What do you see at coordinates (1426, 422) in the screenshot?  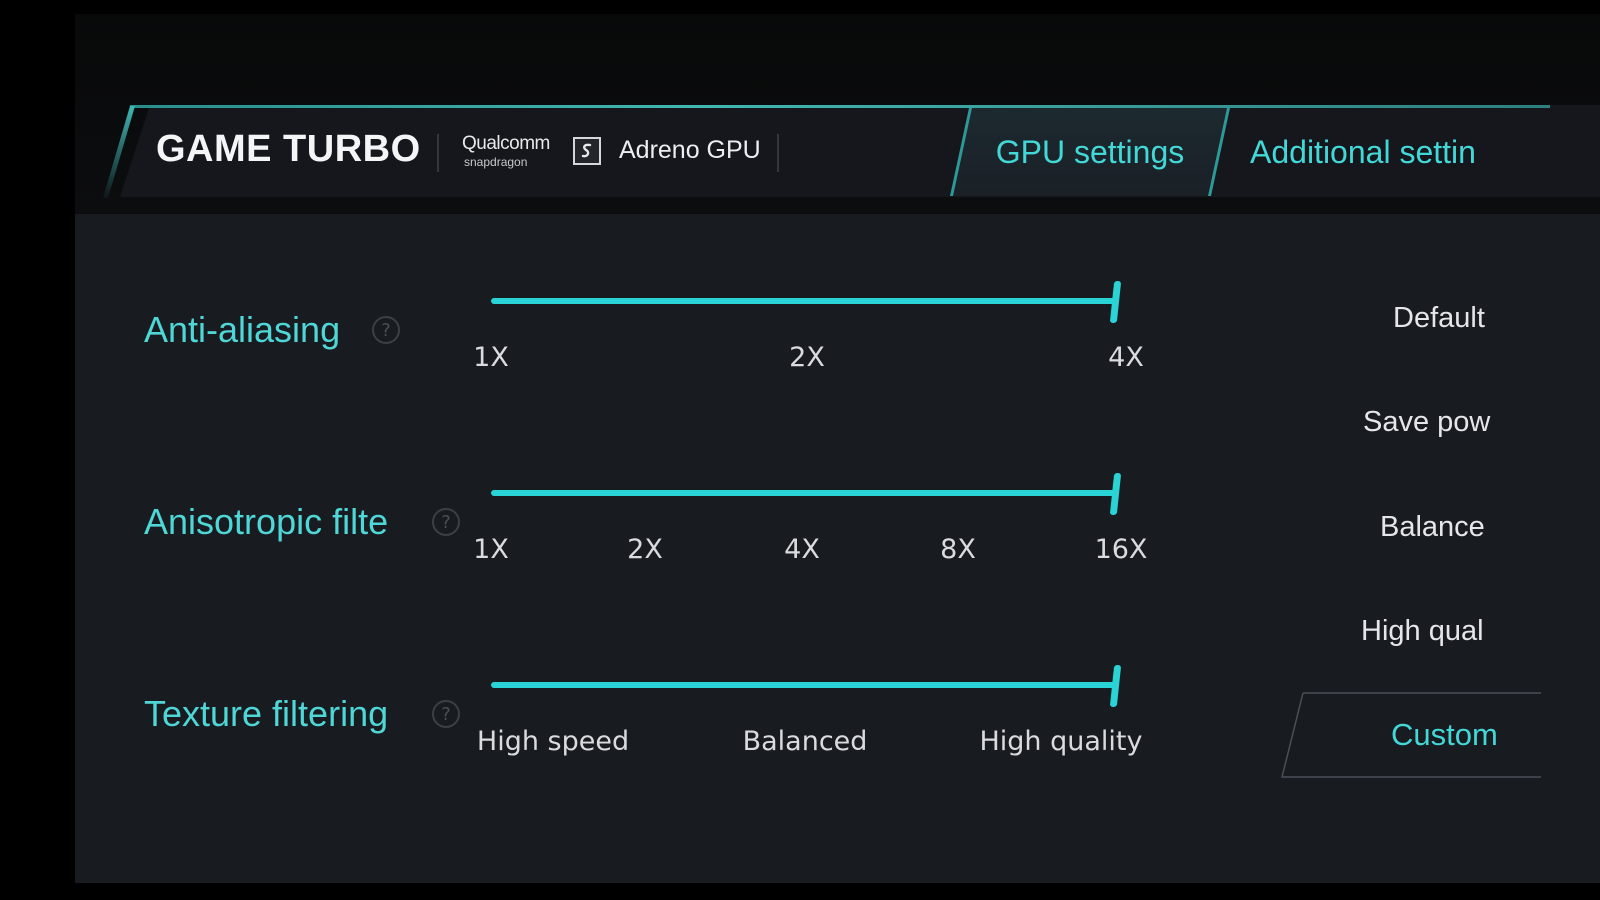 I see `preset-save-power: Save pow` at bounding box center [1426, 422].